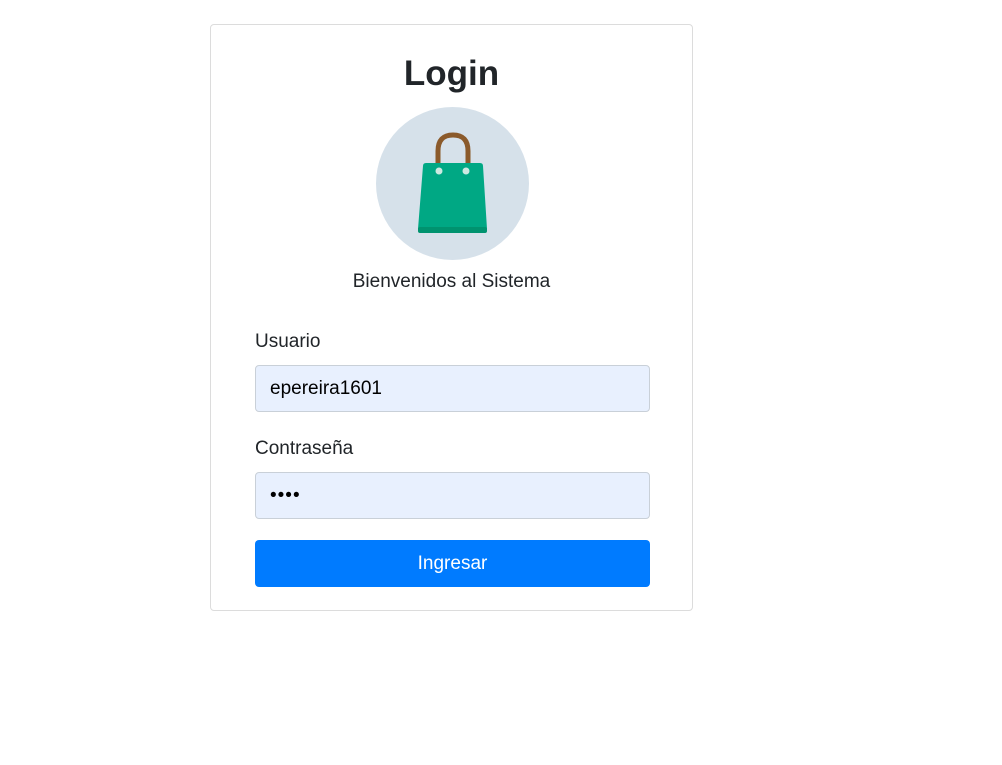 The height and width of the screenshot is (765, 1002). What do you see at coordinates (288, 341) in the screenshot?
I see `username-label: Usuario` at bounding box center [288, 341].